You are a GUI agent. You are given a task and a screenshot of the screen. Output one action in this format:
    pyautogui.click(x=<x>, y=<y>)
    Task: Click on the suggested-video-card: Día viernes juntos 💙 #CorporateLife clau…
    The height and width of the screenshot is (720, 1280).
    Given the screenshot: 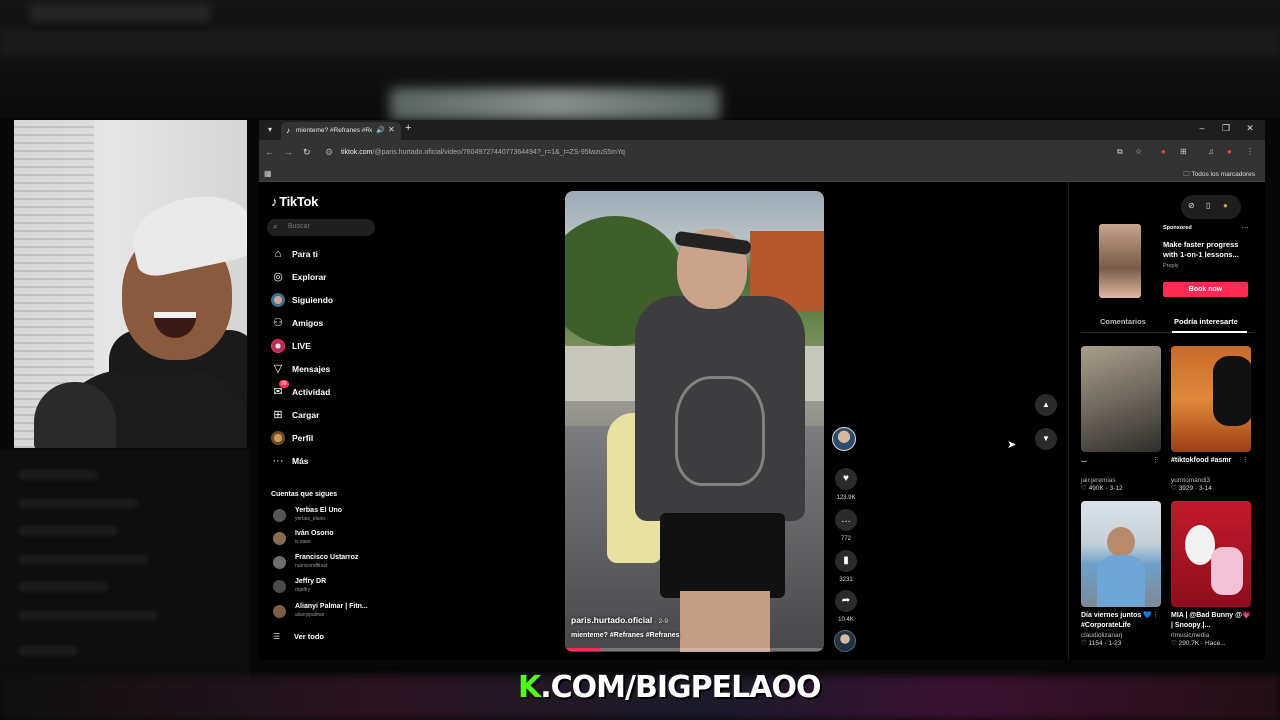 What is the action you would take?
    pyautogui.click(x=1121, y=574)
    